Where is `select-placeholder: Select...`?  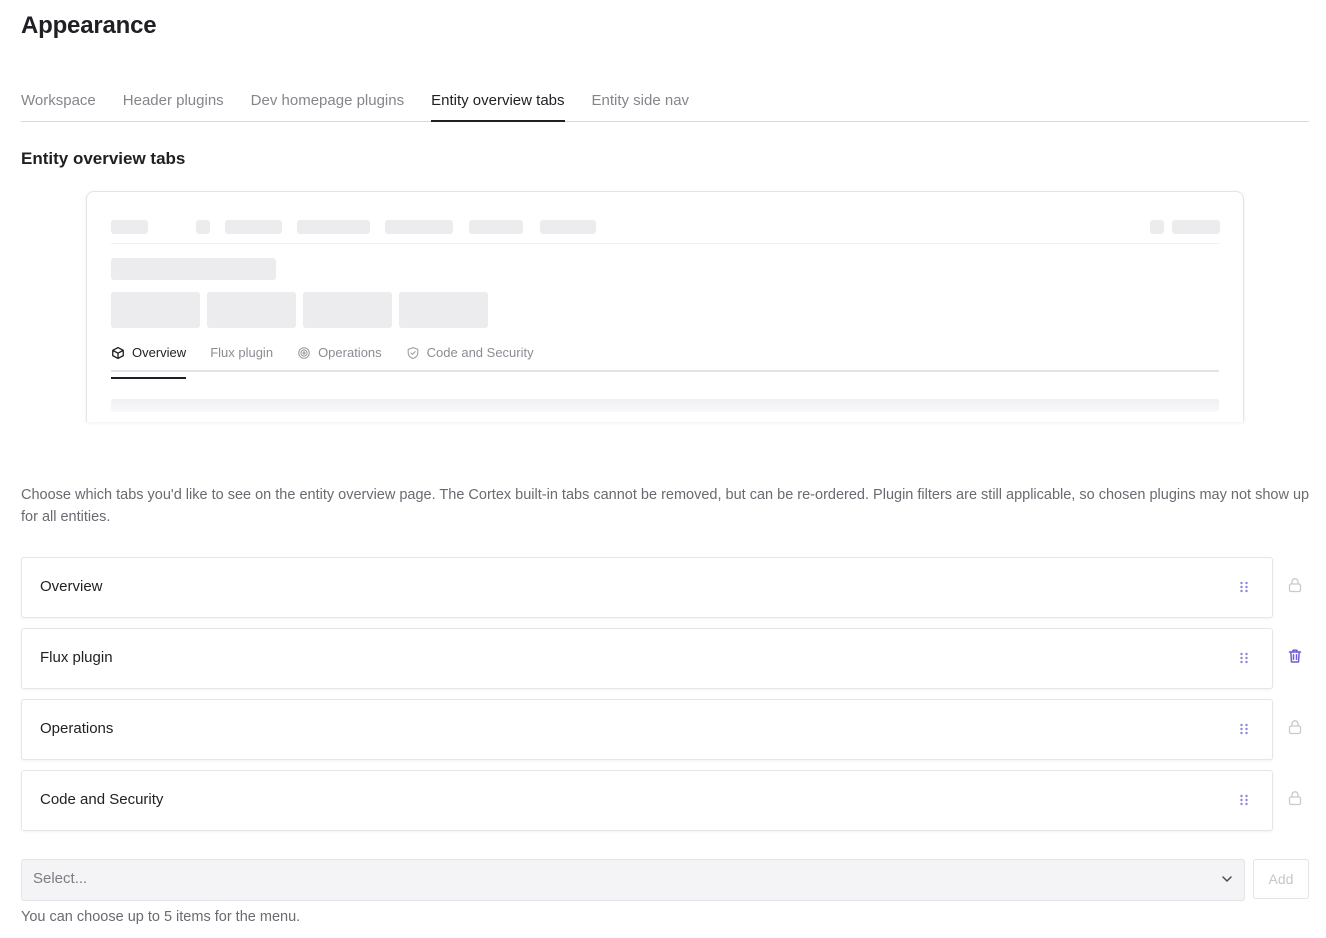 select-placeholder: Select... is located at coordinates (60, 878).